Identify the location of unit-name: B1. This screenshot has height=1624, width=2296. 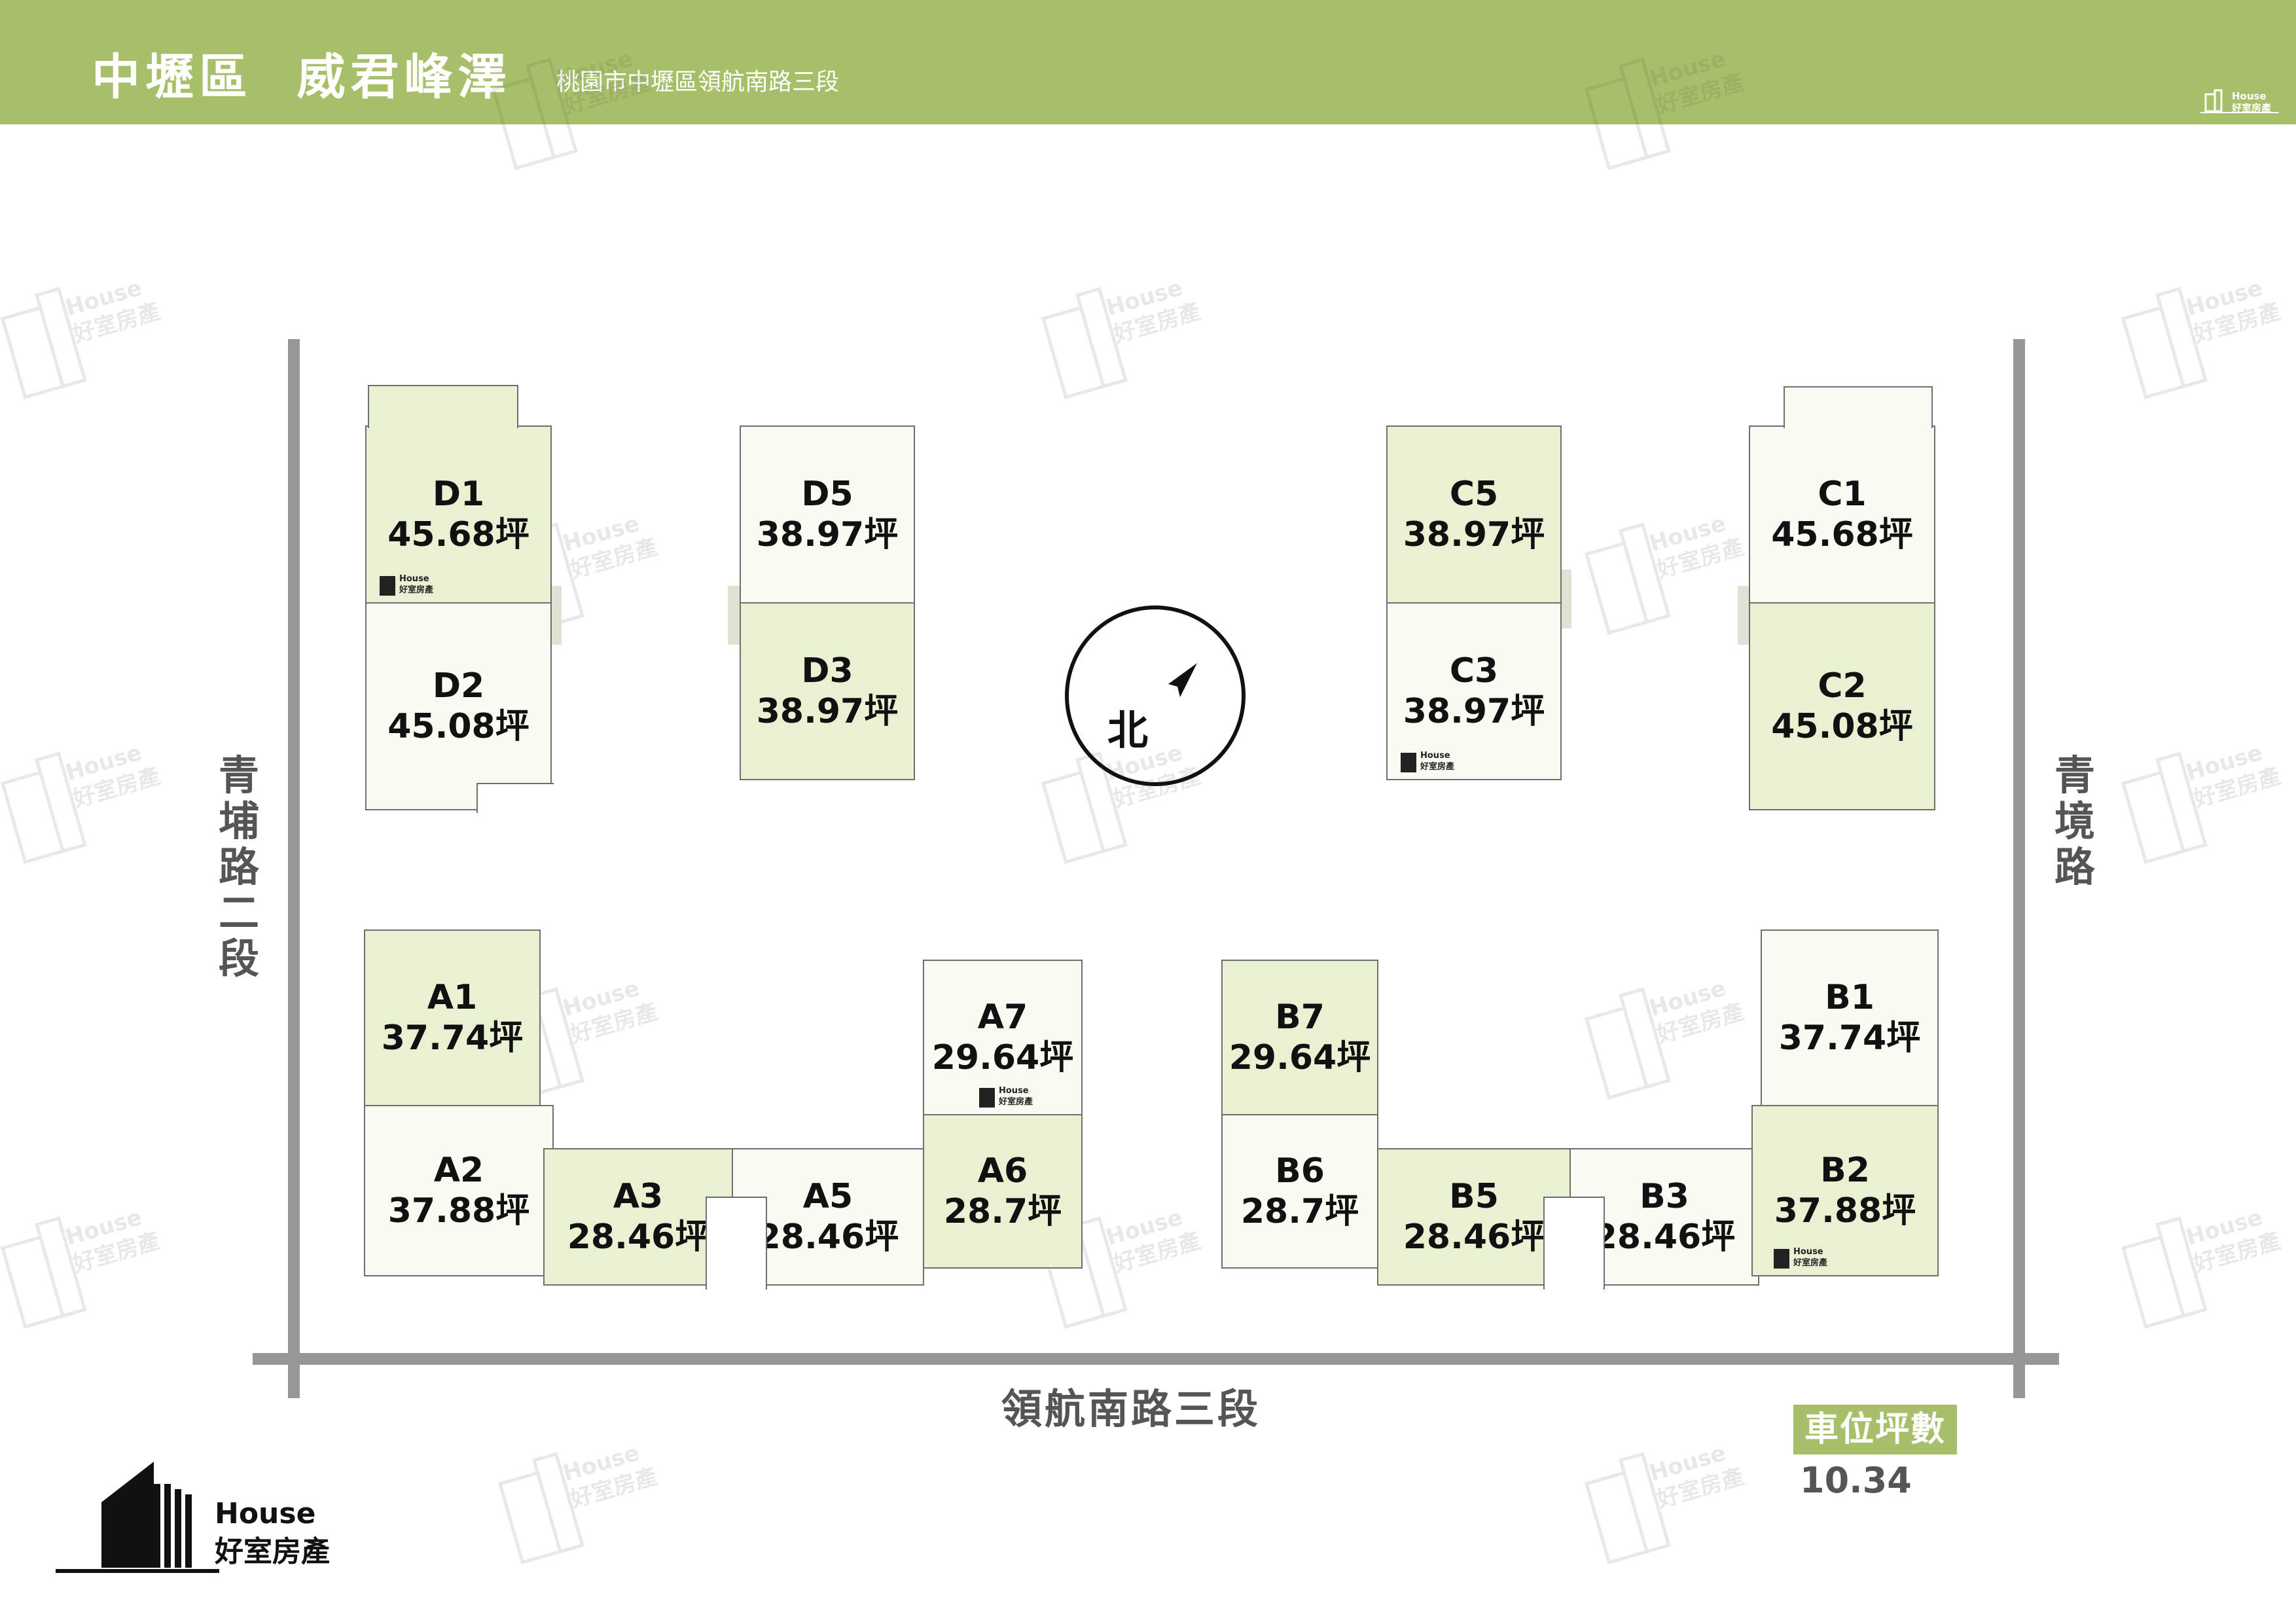
(1849, 997).